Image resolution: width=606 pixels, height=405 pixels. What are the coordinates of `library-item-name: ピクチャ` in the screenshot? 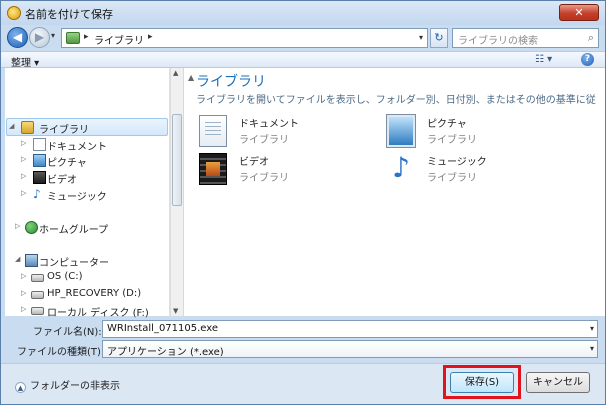 It's located at (447, 124).